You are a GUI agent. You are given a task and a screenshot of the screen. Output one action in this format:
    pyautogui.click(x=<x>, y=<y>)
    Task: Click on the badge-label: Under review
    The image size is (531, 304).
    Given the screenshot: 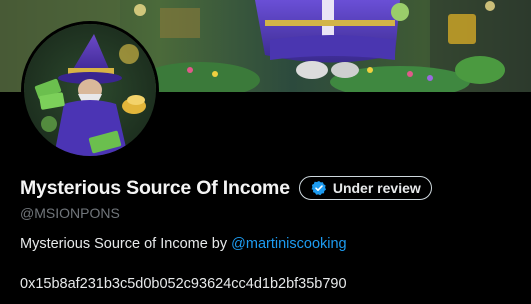 What is the action you would take?
    pyautogui.click(x=376, y=188)
    